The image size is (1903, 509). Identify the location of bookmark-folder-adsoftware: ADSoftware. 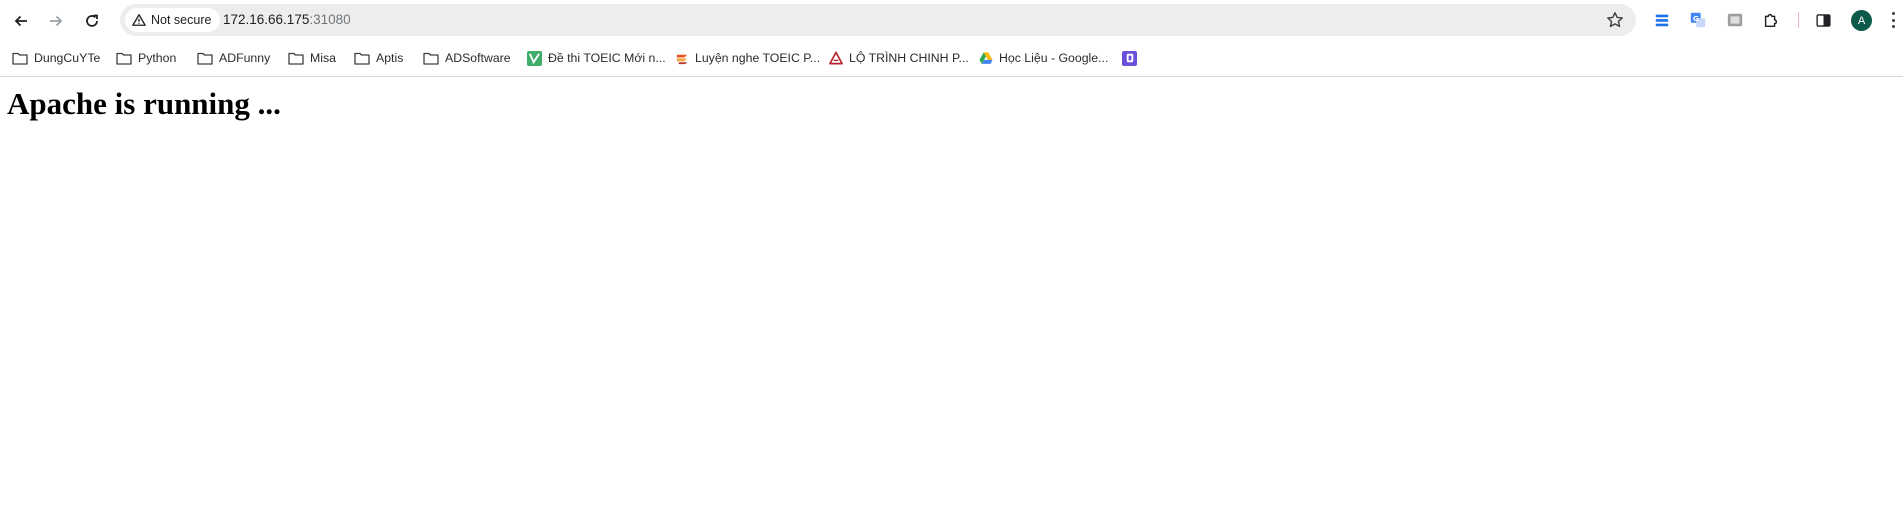
(467, 58).